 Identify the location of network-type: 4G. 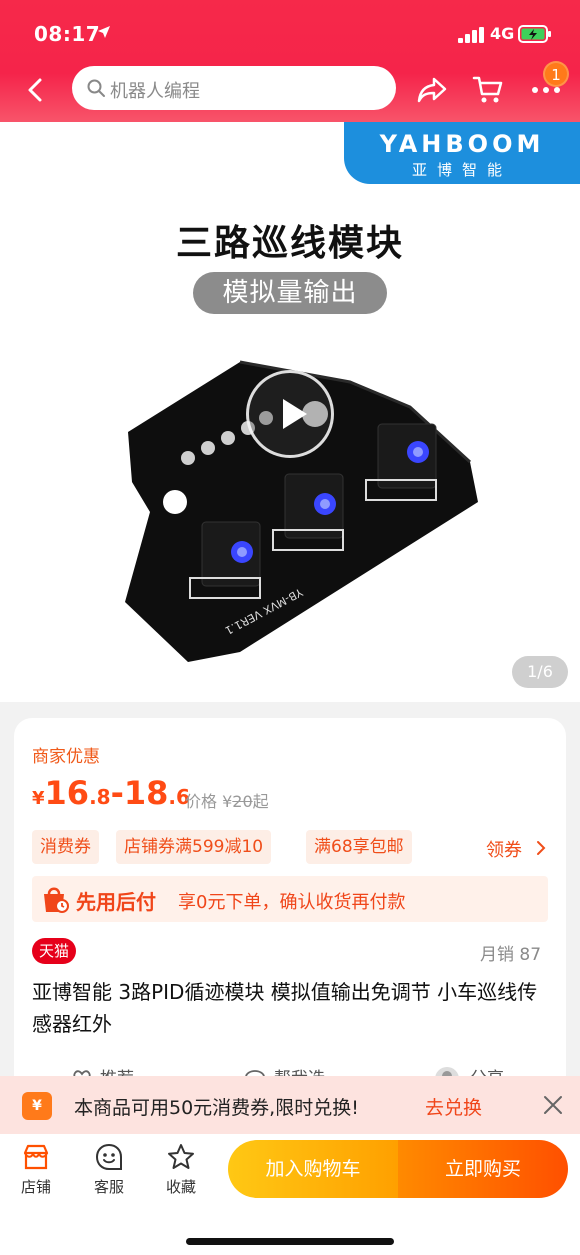
(502, 33).